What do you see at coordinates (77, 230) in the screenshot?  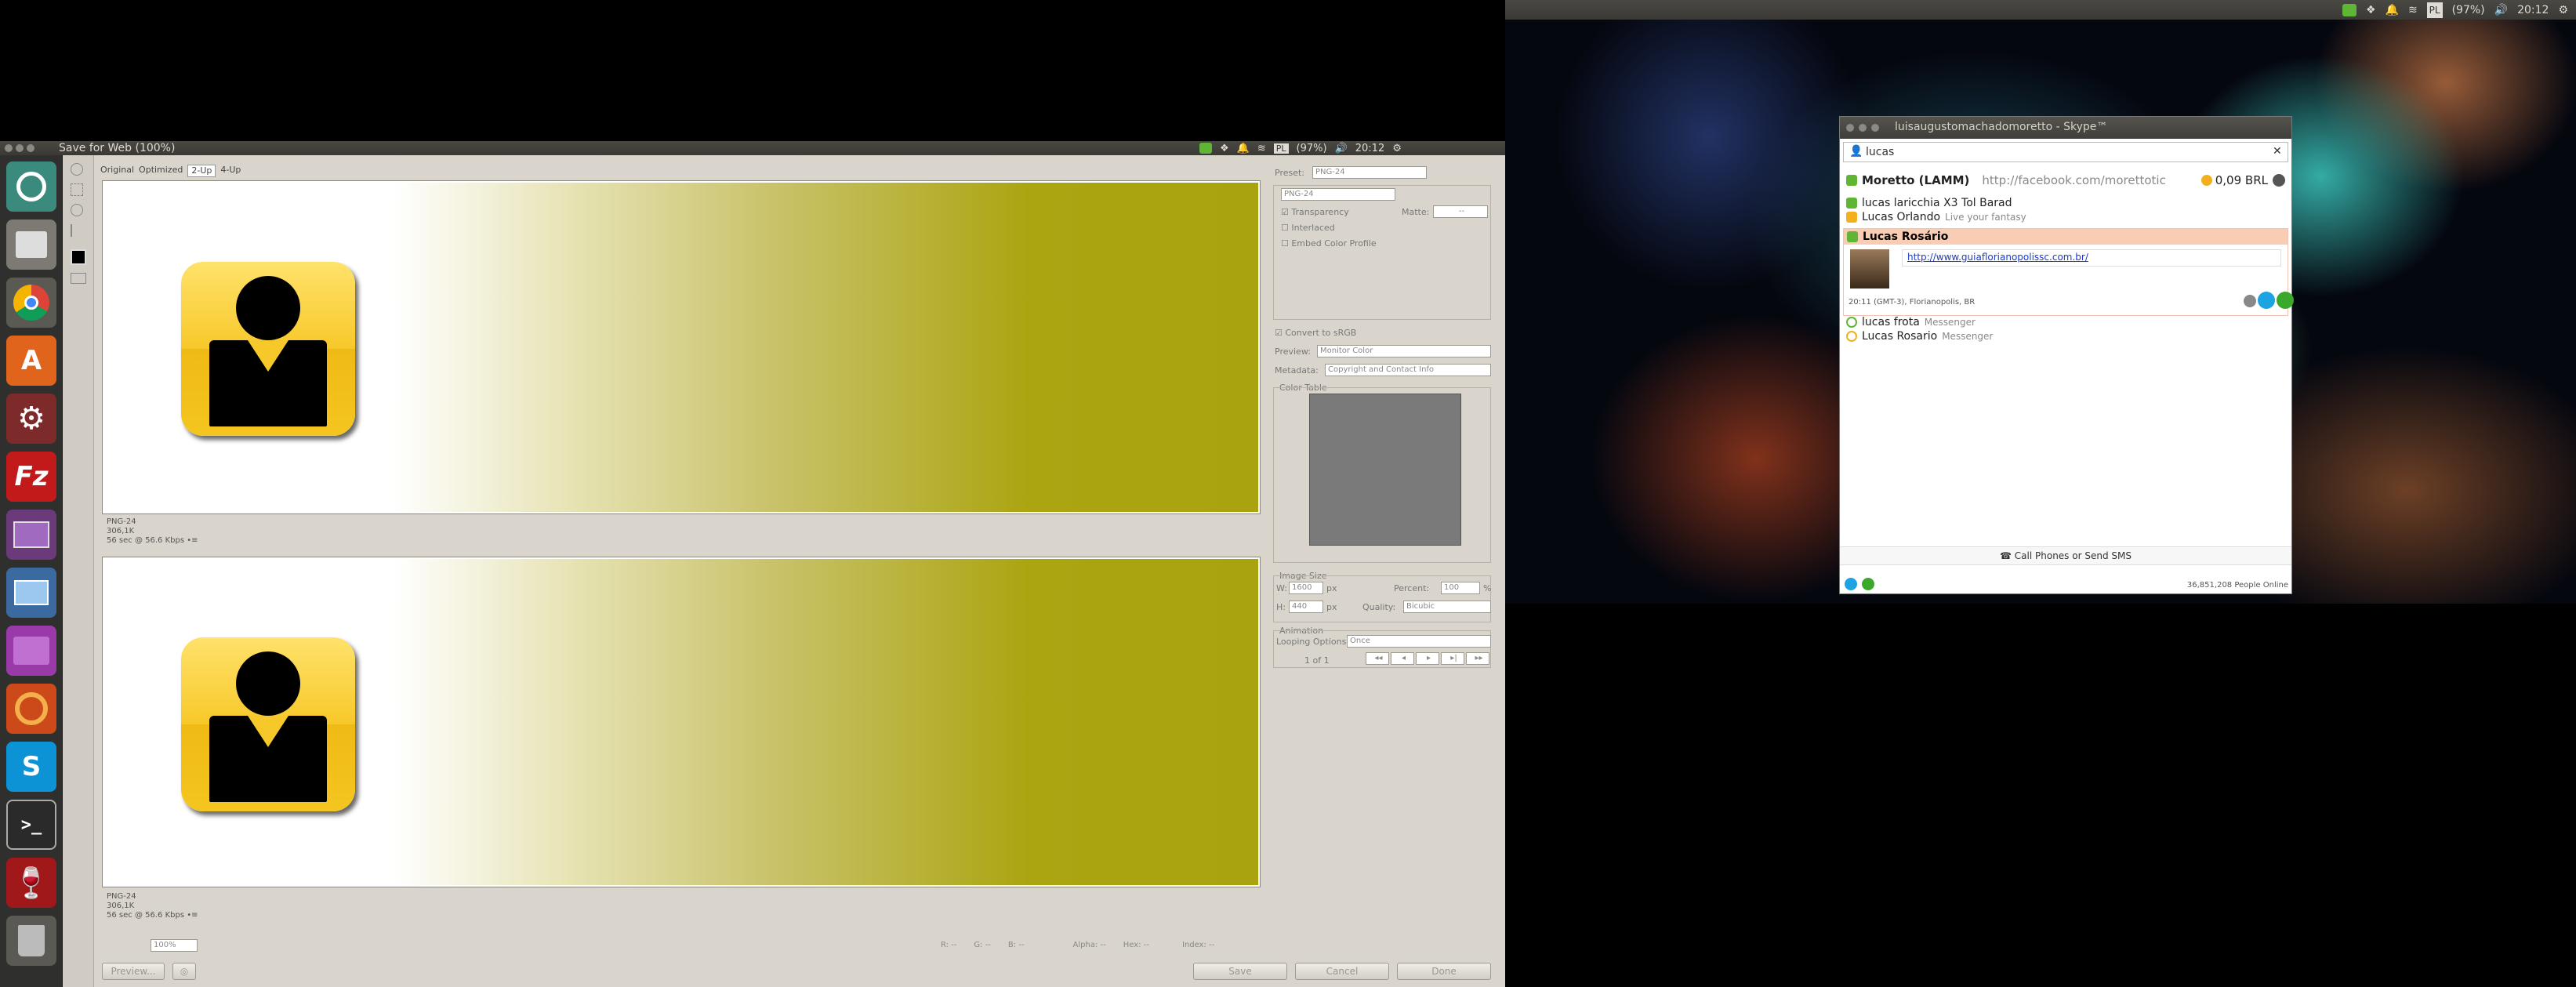 I see `eyedropper-tool-icon` at bounding box center [77, 230].